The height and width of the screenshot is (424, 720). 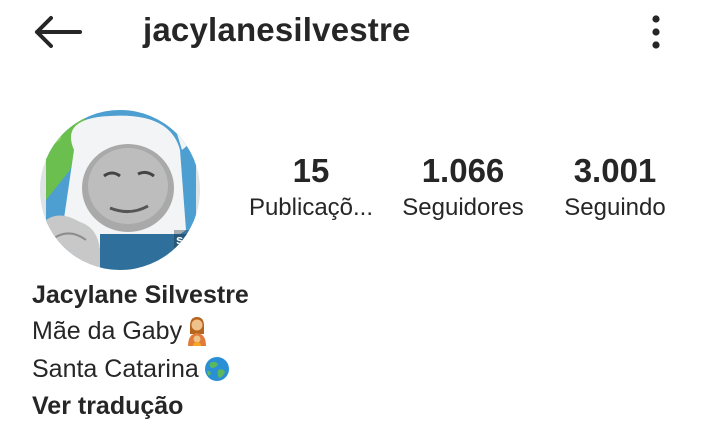 What do you see at coordinates (463, 207) in the screenshot?
I see `followers-label: Seguidores` at bounding box center [463, 207].